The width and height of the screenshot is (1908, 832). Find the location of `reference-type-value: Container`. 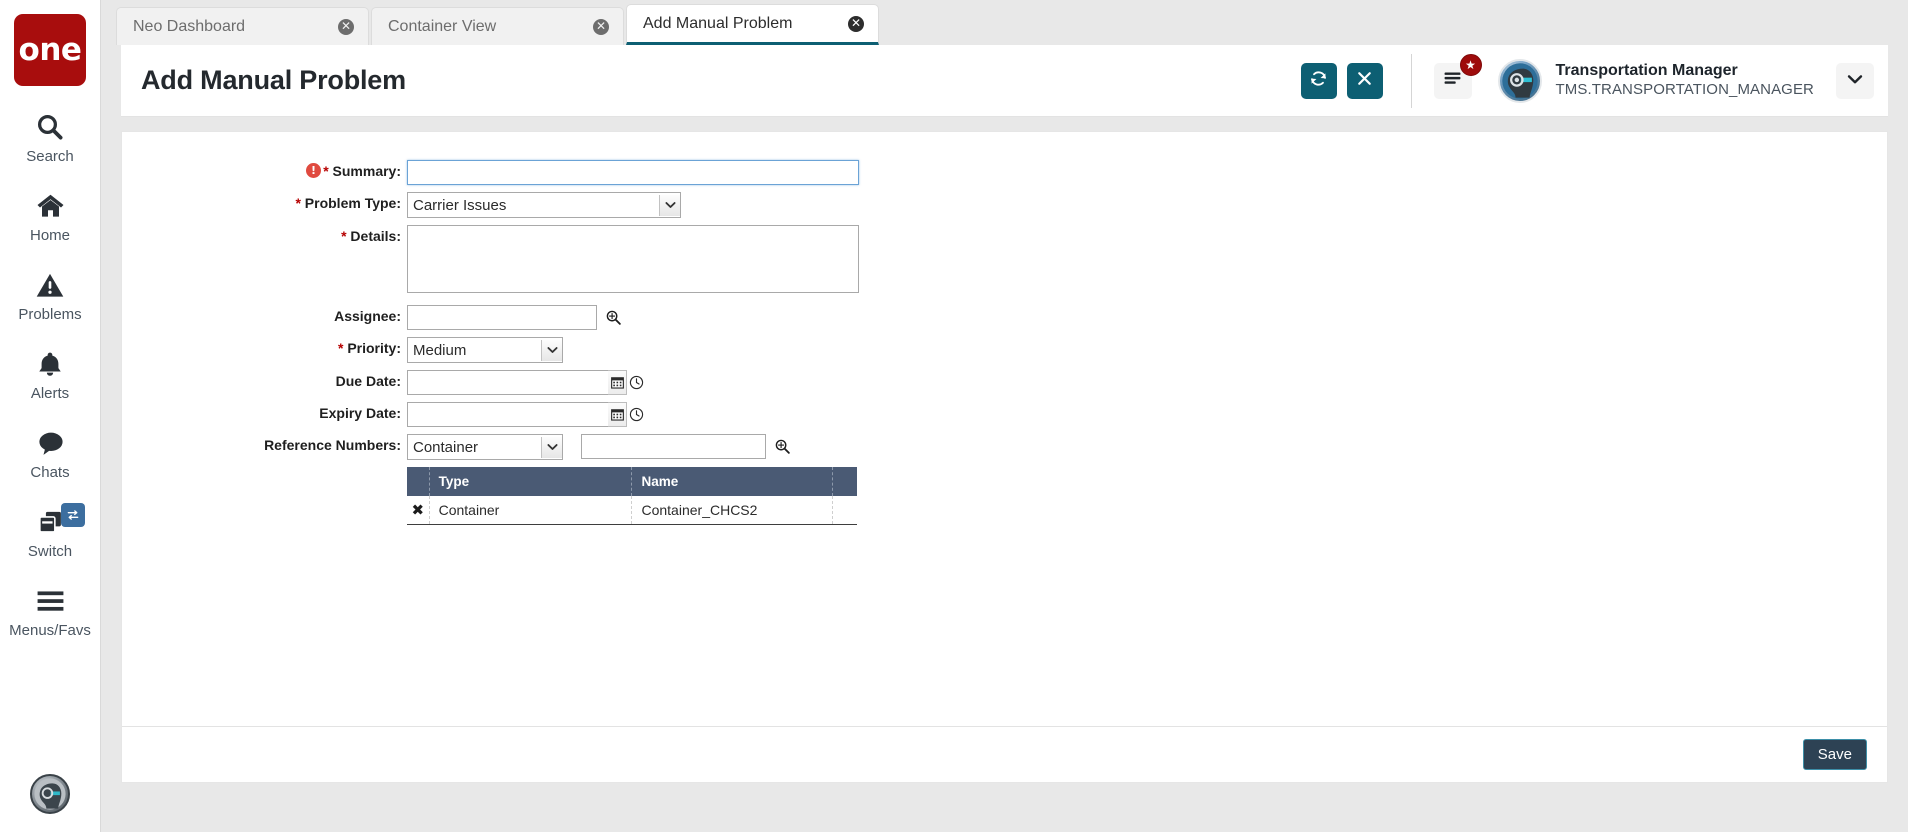

reference-type-value: Container is located at coordinates (446, 447).